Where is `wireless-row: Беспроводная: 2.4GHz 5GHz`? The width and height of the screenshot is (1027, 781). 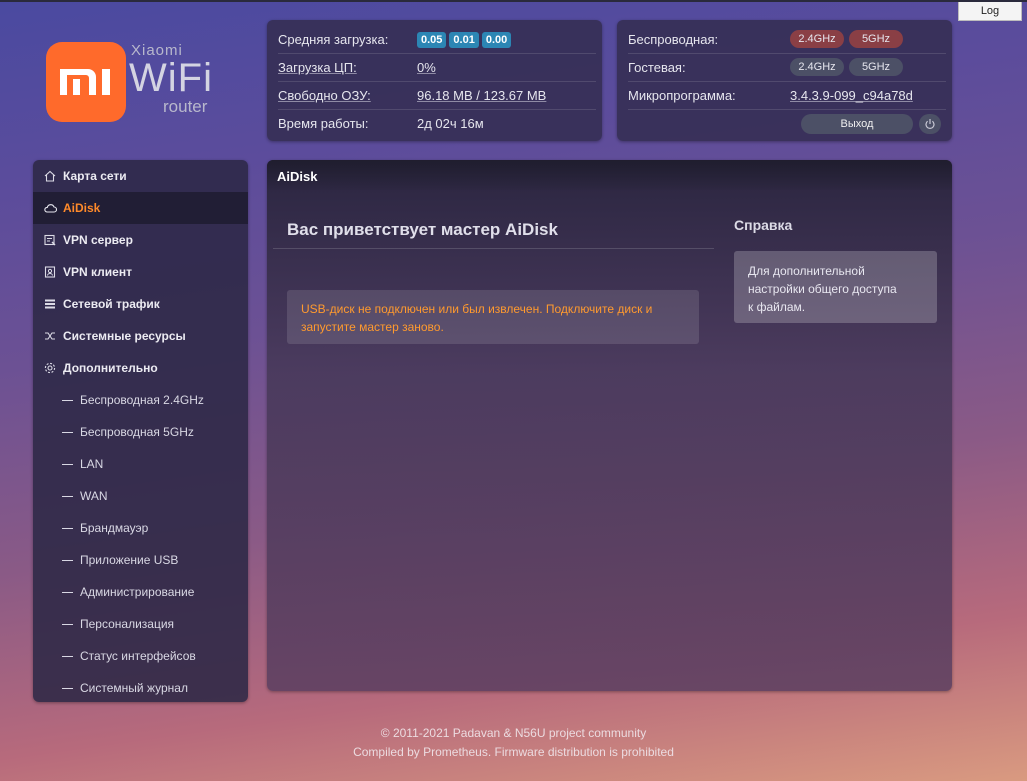
wireless-row: Беспроводная: 2.4GHz 5GHz is located at coordinates (787, 40).